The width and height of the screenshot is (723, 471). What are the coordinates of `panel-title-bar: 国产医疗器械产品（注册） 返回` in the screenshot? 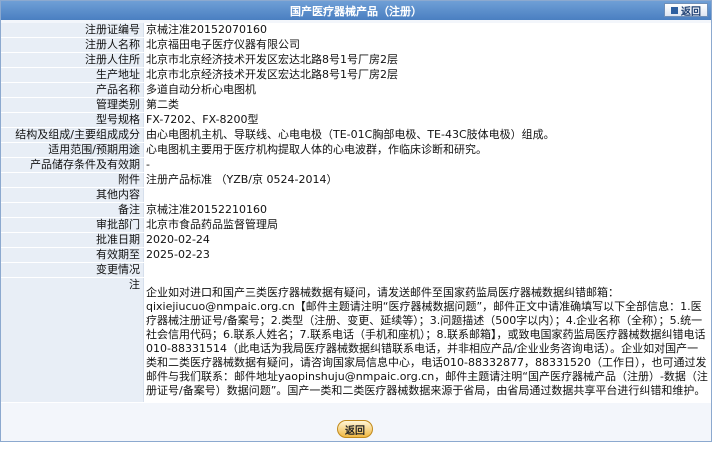 It's located at (356, 10).